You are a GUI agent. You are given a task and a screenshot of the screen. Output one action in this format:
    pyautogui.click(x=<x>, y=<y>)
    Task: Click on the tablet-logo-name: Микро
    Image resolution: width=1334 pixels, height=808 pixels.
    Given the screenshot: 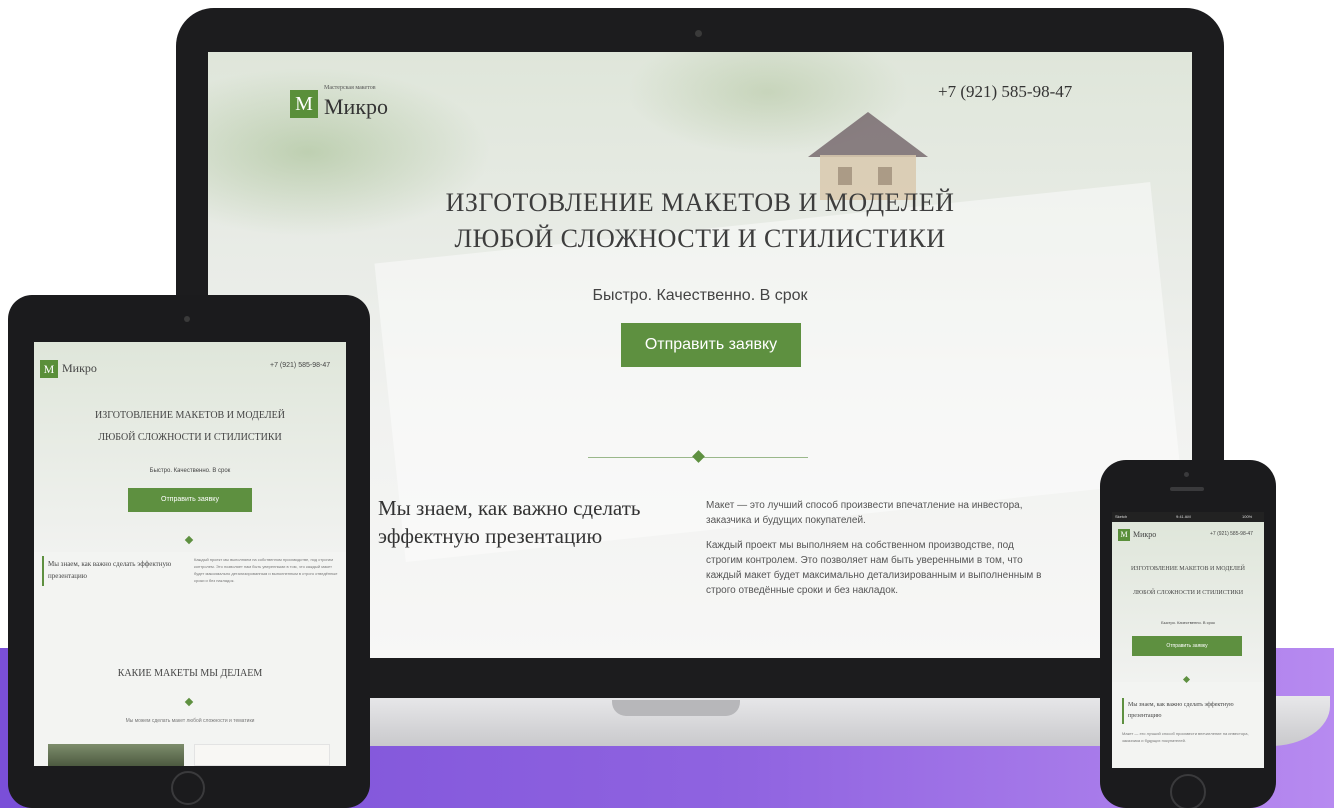 What is the action you would take?
    pyautogui.click(x=79, y=368)
    